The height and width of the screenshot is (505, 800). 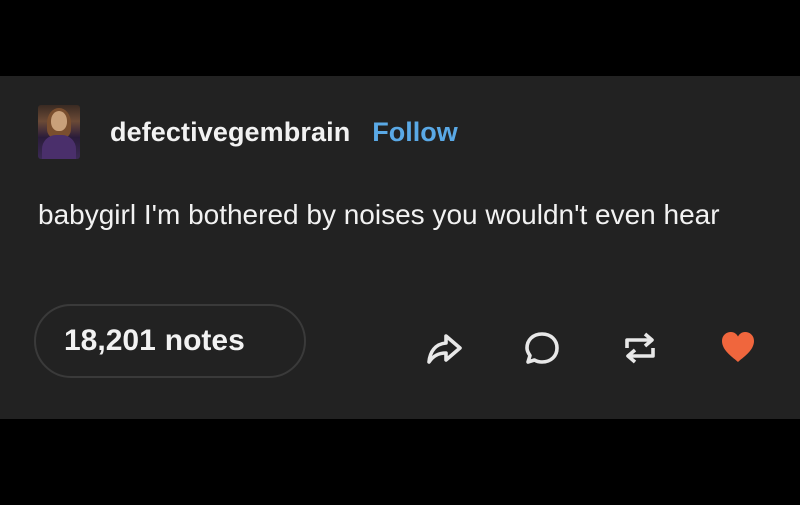 What do you see at coordinates (444, 348) in the screenshot?
I see `share-arrow-icon` at bounding box center [444, 348].